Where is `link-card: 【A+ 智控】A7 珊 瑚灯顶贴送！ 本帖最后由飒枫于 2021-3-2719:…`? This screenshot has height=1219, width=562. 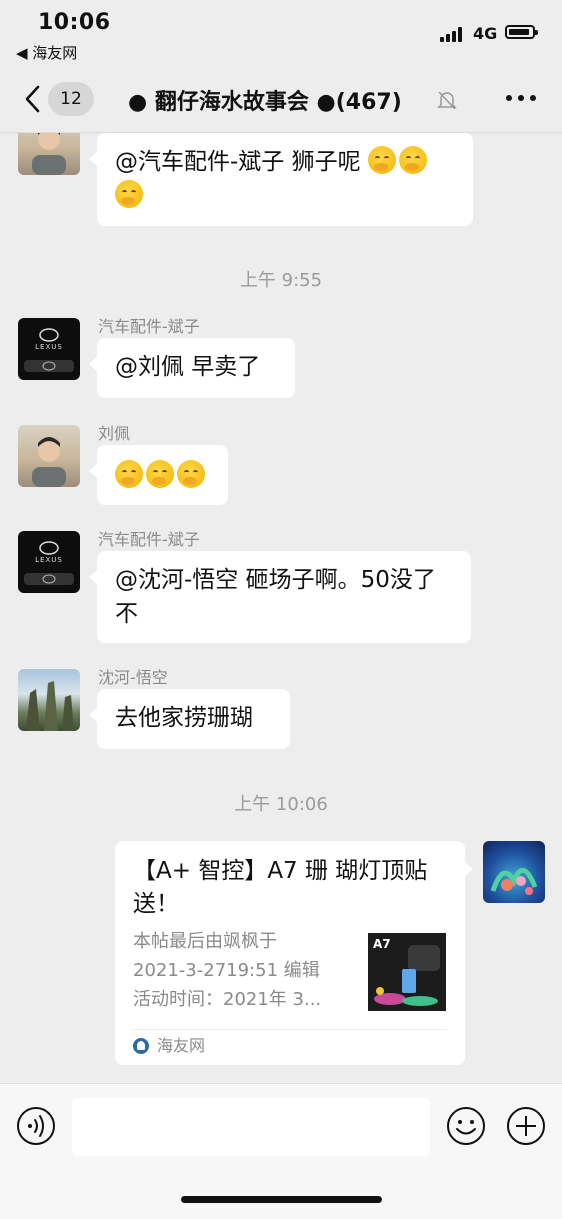
link-card: 【A+ 智控】A7 珊 瑚灯顶贴送！ 本帖最后由飒枫于 2021-3-2719:… is located at coordinates (294, 953).